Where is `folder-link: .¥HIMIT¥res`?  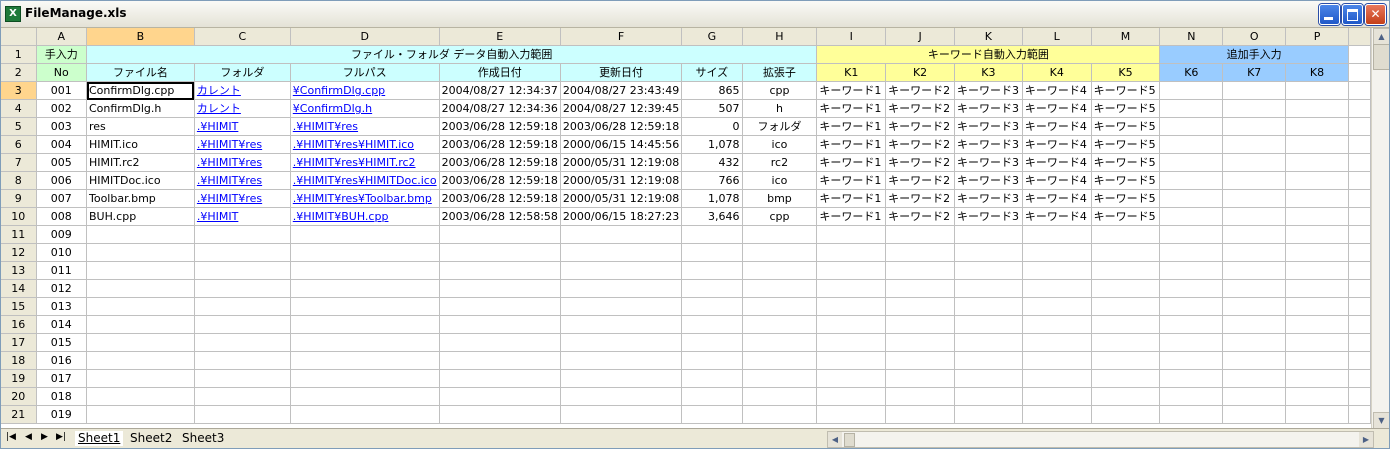
folder-link: .¥HIMIT¥res is located at coordinates (229, 162).